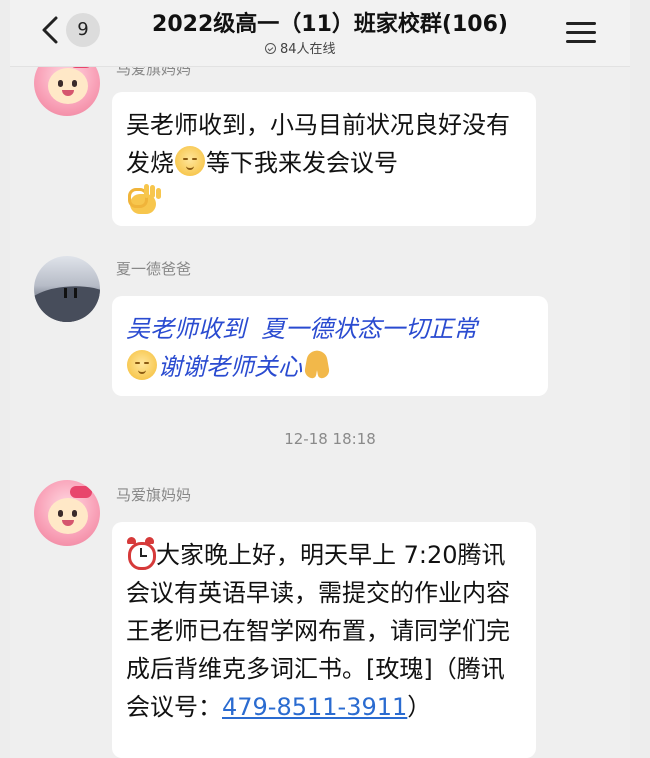  Describe the element at coordinates (141, 553) in the screenshot. I see `alarm-clock-emoji-icon` at that location.